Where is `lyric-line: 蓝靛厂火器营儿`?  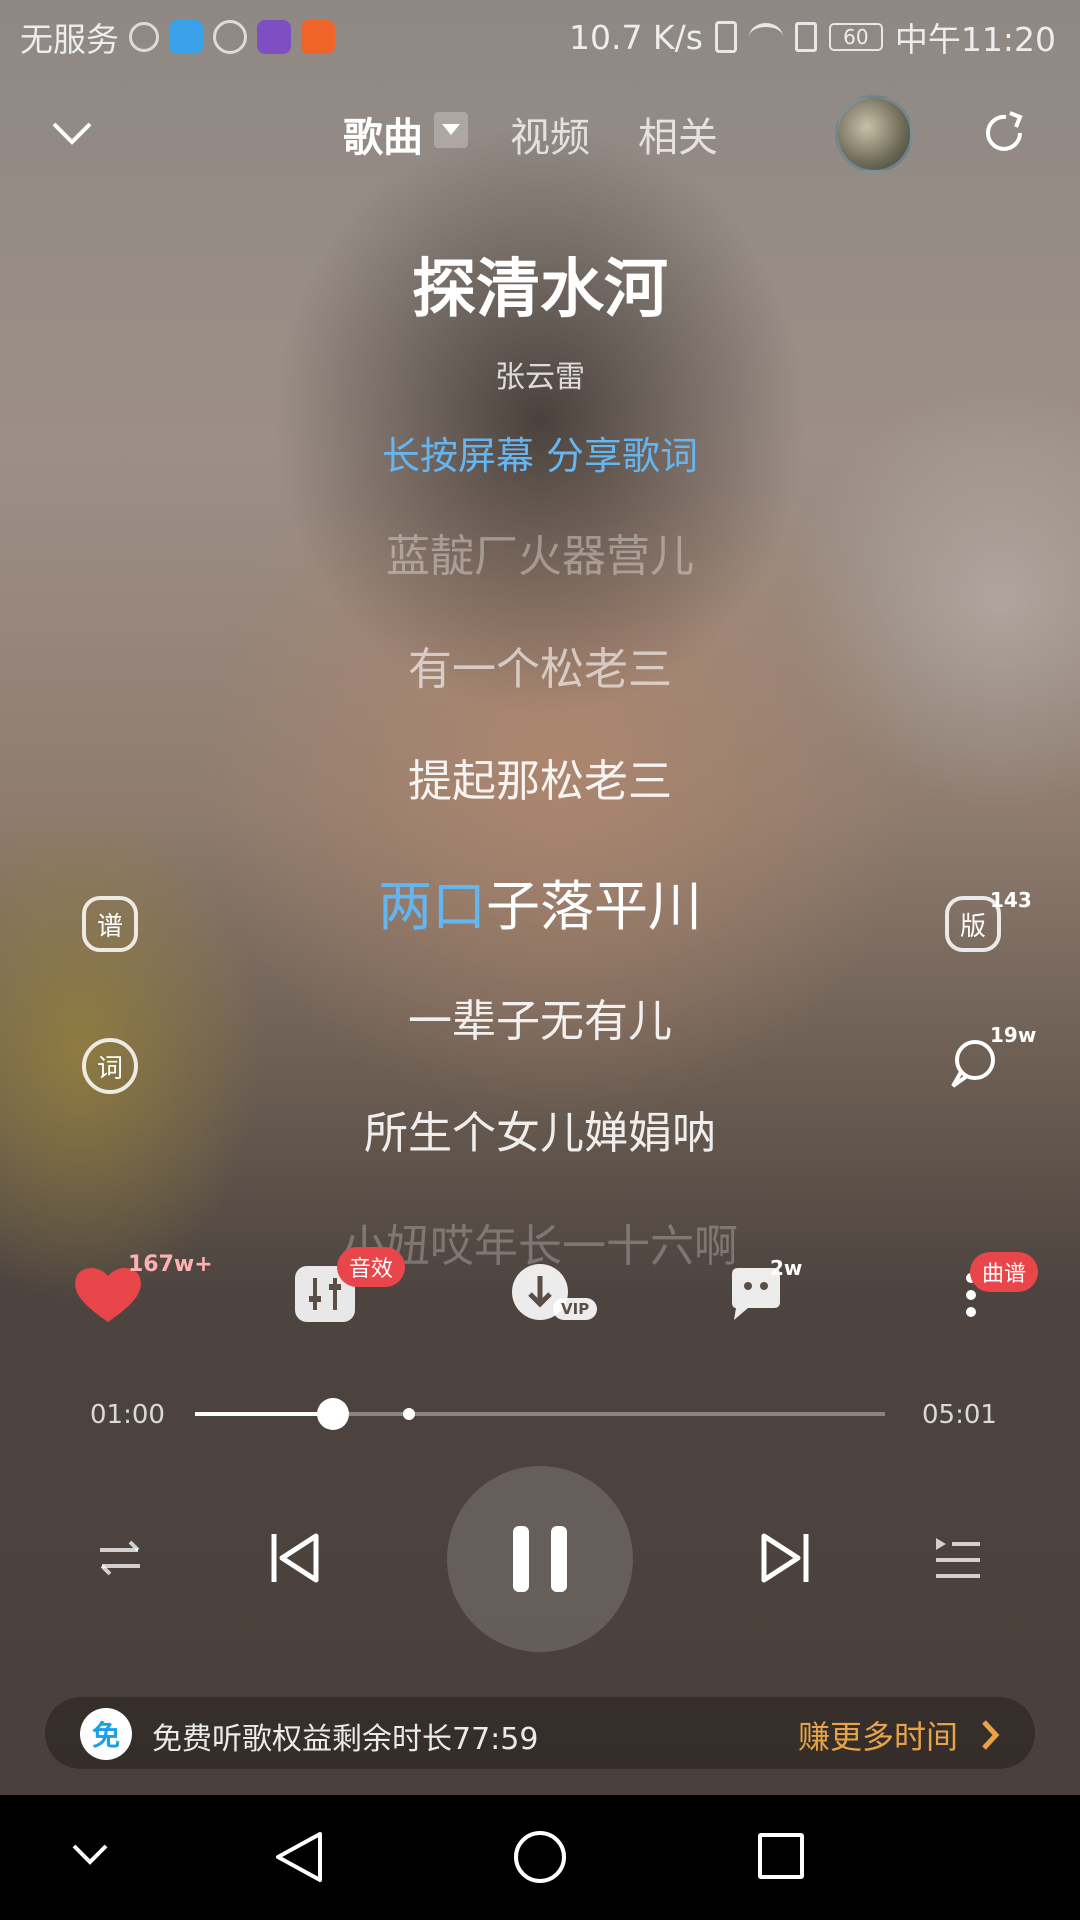 lyric-line: 蓝靛厂火器营儿 is located at coordinates (540, 552).